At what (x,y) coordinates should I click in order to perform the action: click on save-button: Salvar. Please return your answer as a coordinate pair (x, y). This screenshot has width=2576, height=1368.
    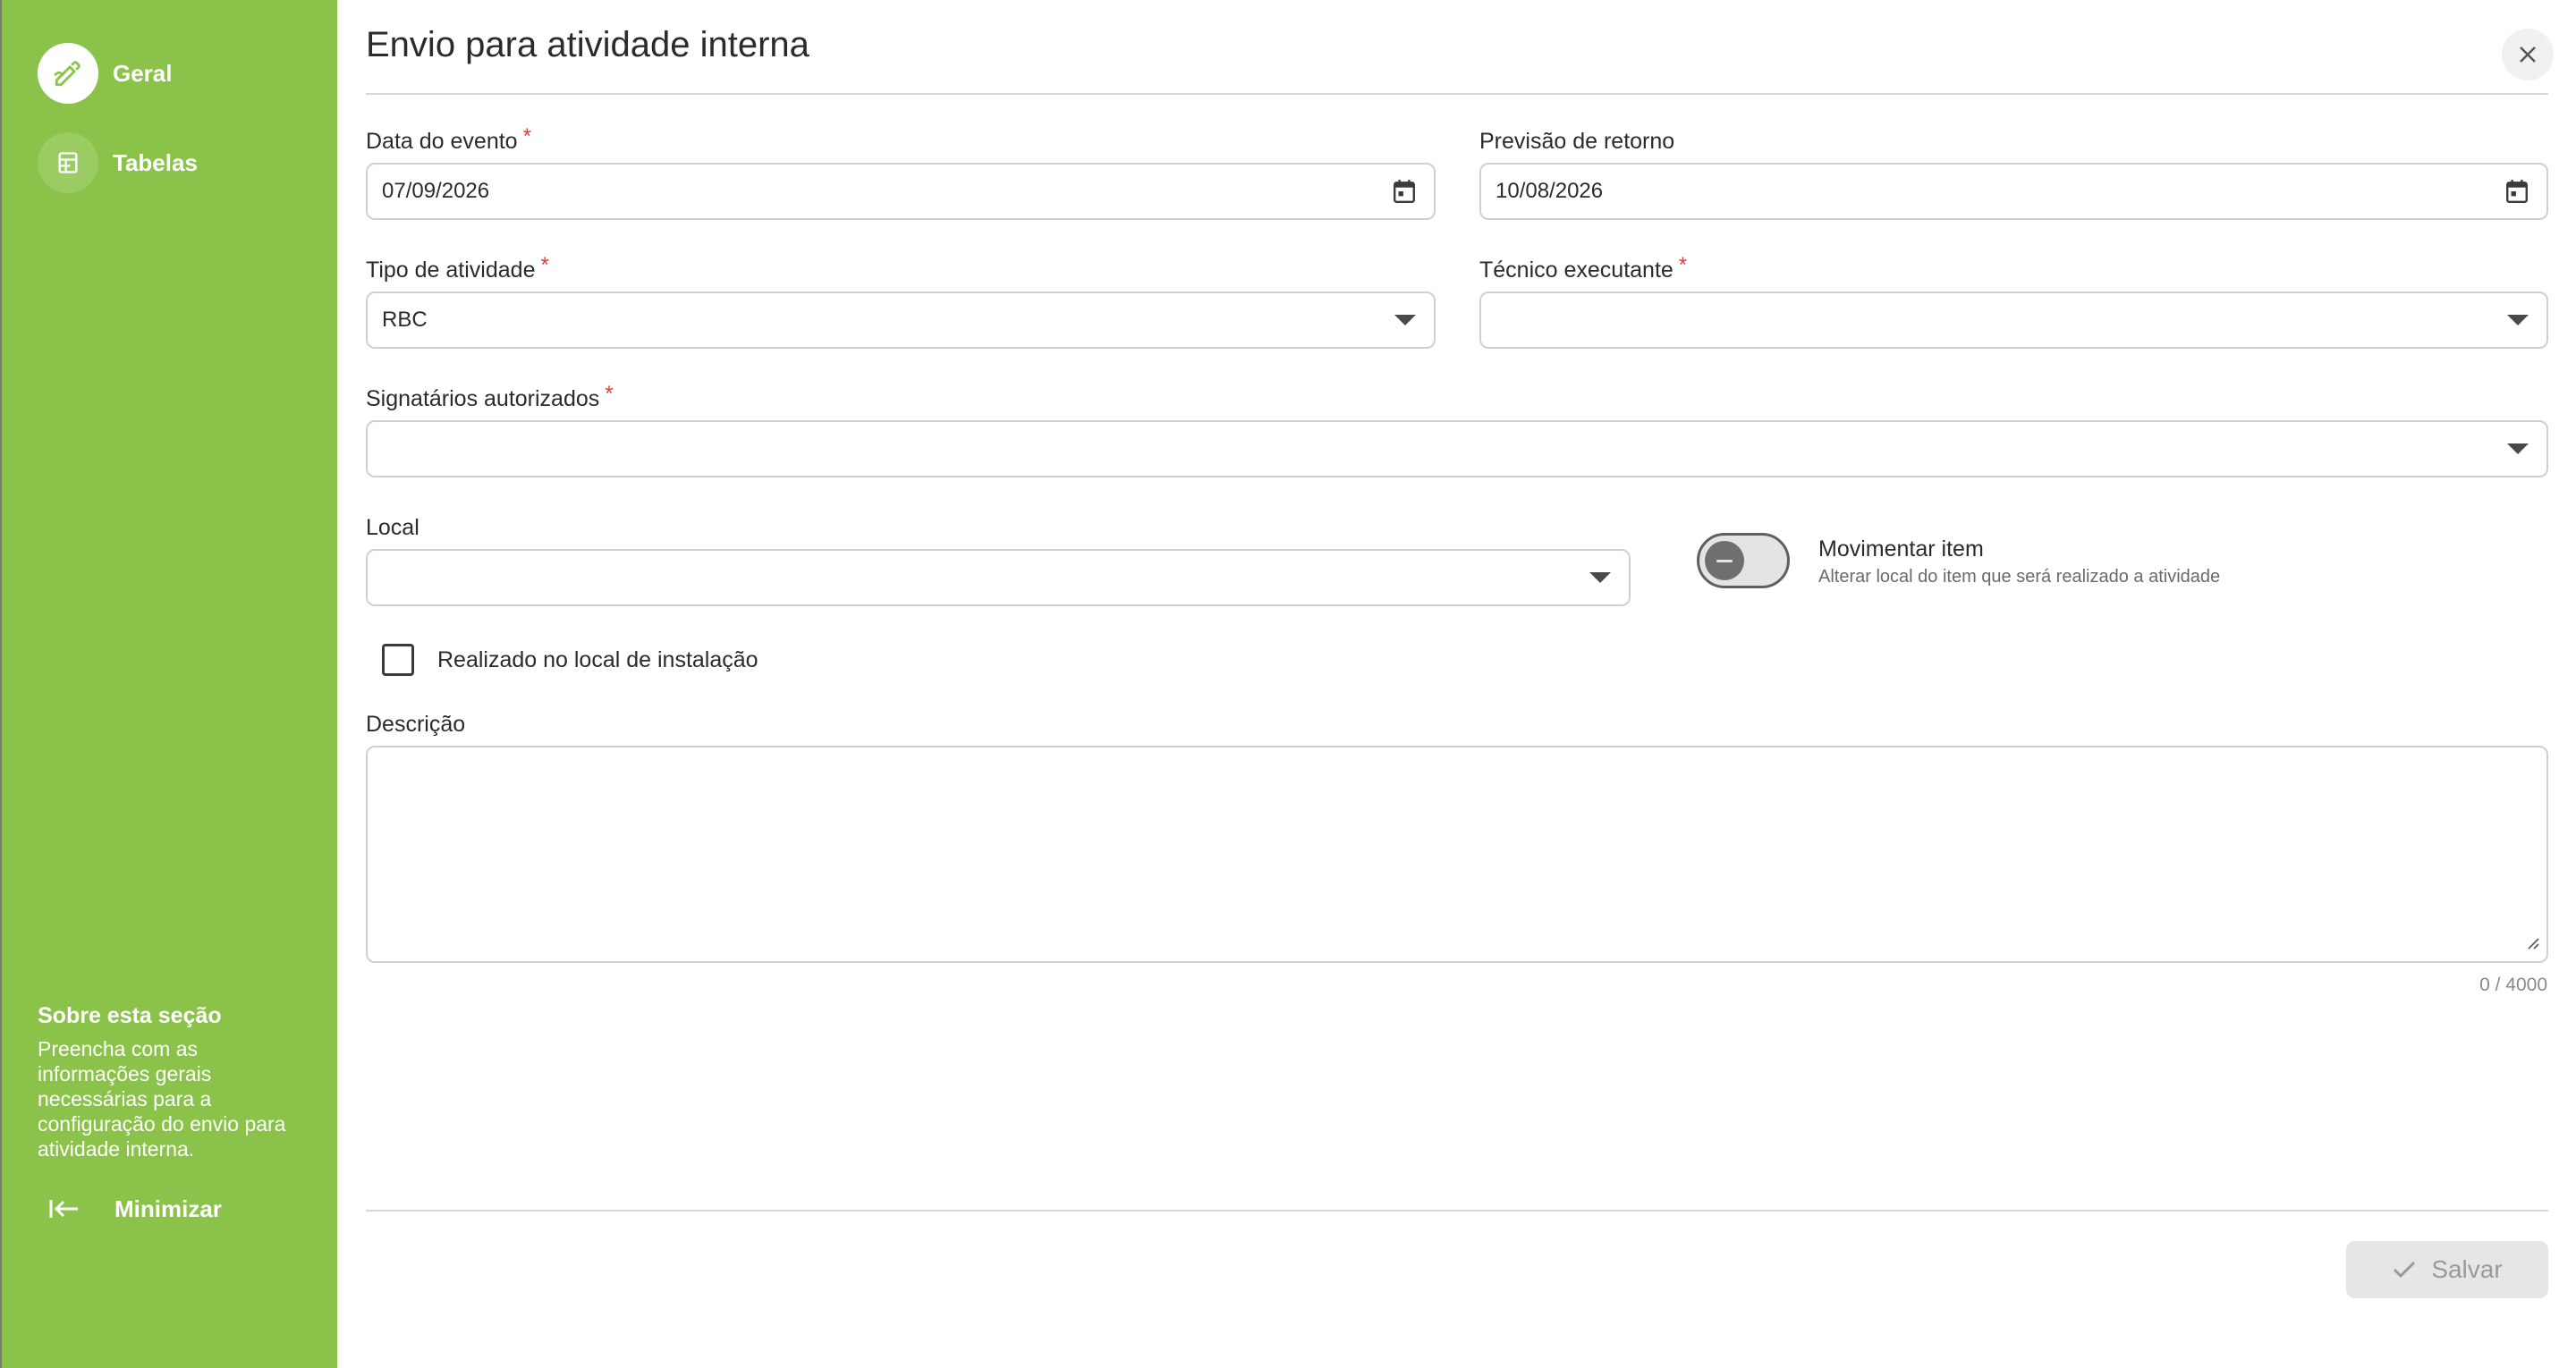
    Looking at the image, I should click on (2447, 1270).